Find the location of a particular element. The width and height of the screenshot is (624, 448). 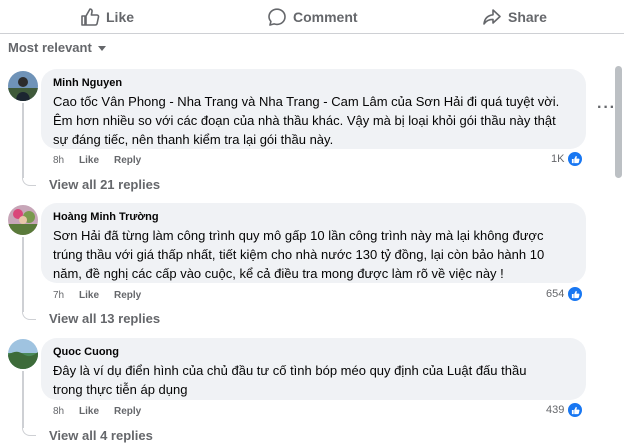

comment-author: Minh Nguyen is located at coordinates (313, 83).